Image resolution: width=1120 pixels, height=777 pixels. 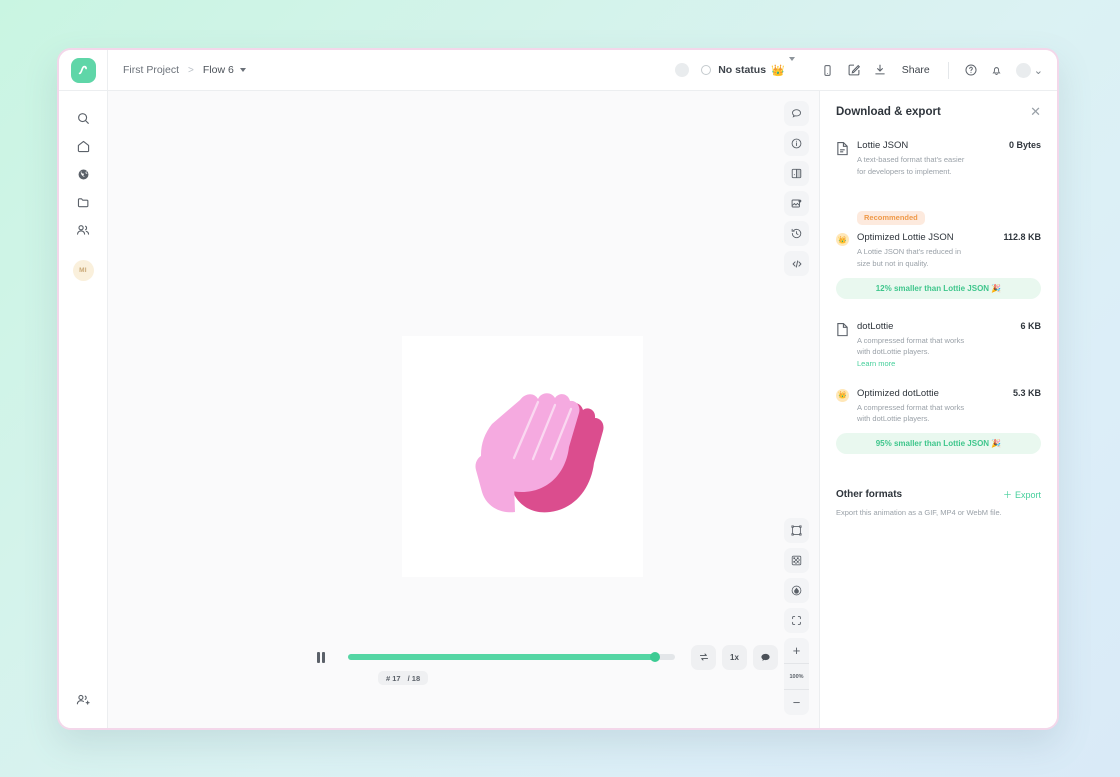 What do you see at coordinates (393, 678) in the screenshot?
I see `frame-current: # 17` at bounding box center [393, 678].